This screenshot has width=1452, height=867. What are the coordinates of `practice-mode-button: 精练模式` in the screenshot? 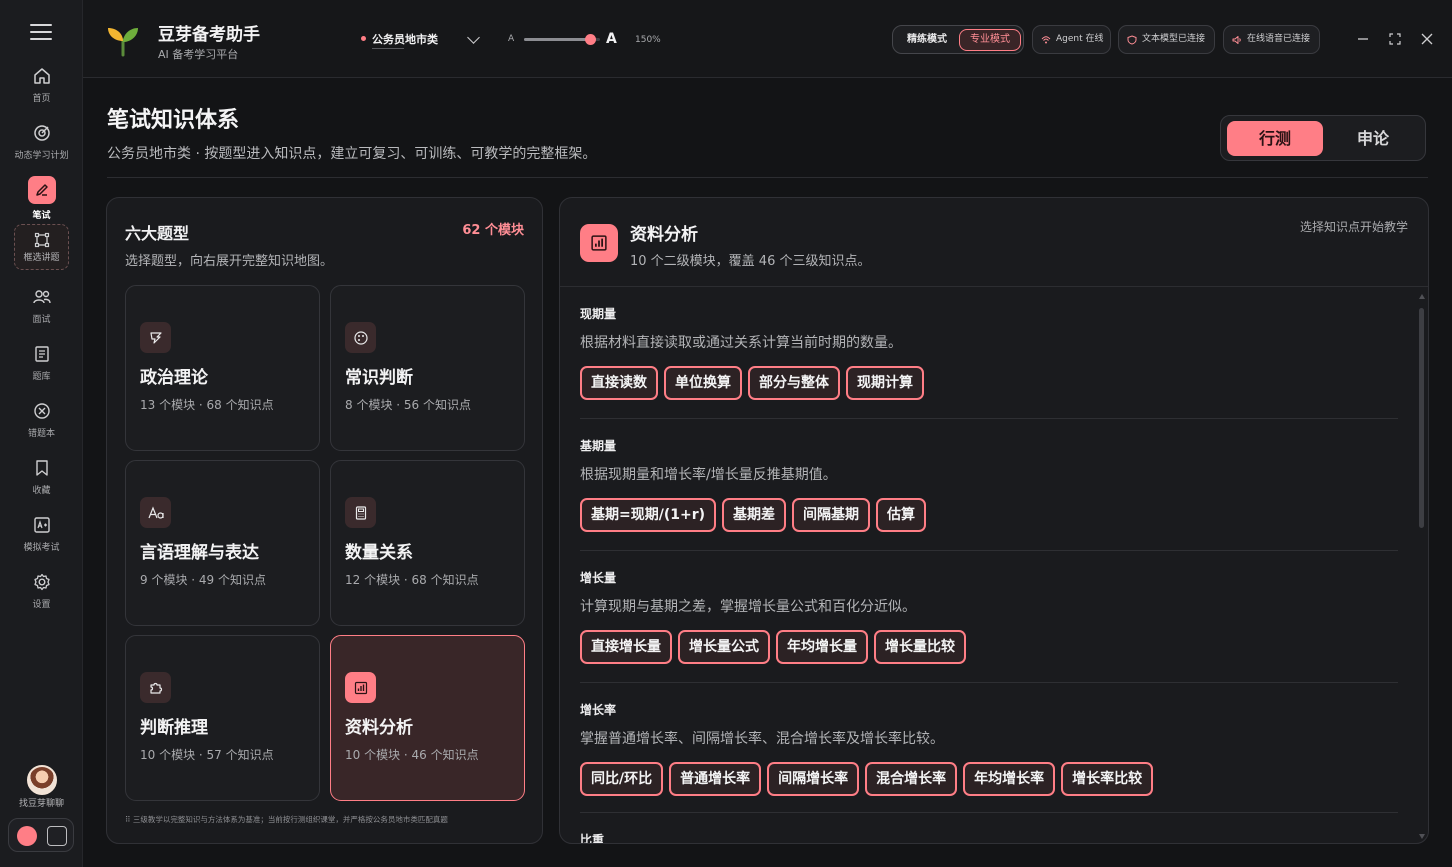 It's located at (927, 40).